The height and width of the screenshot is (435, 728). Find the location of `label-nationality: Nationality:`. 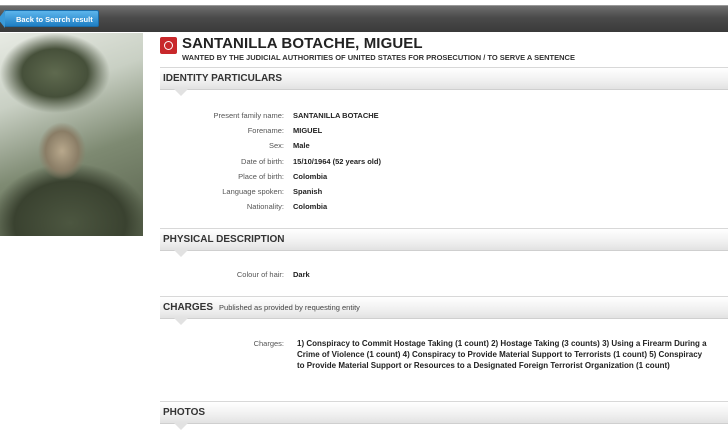

label-nationality: Nationality: is located at coordinates (265, 206).